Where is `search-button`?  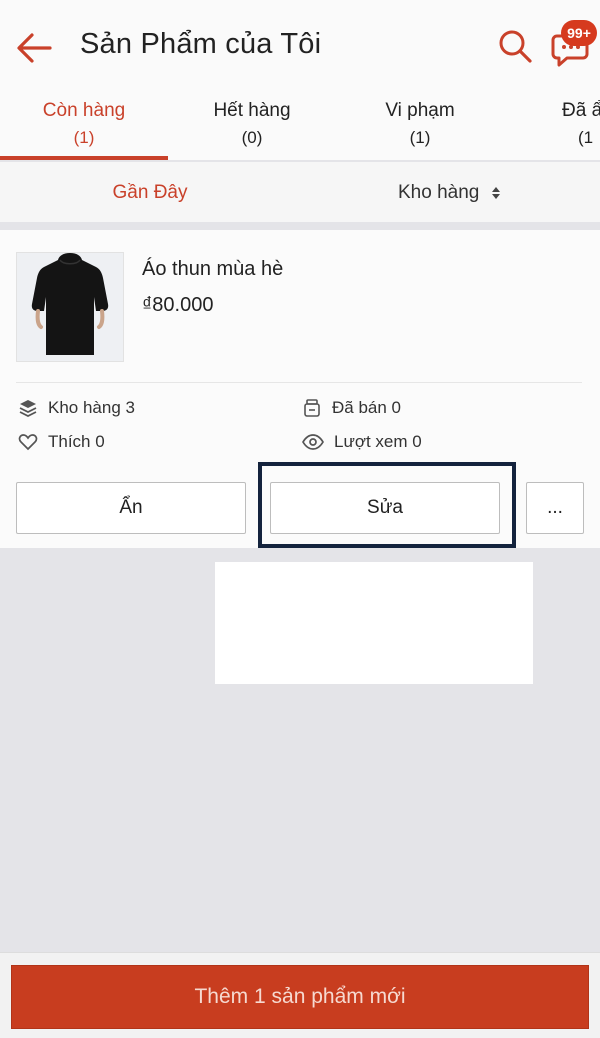
search-button is located at coordinates (515, 46).